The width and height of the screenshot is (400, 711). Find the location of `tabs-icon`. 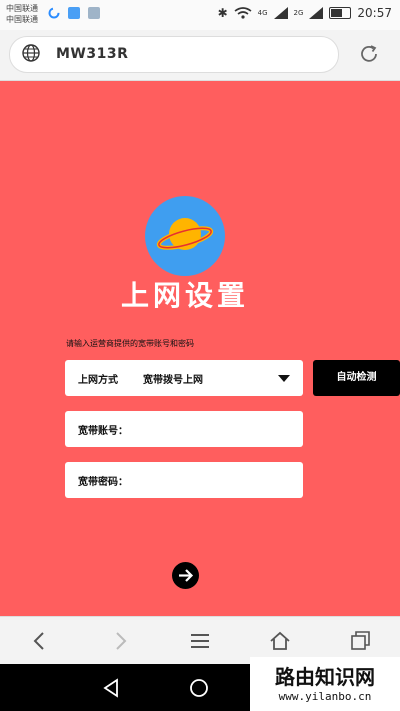

tabs-icon is located at coordinates (360, 641).